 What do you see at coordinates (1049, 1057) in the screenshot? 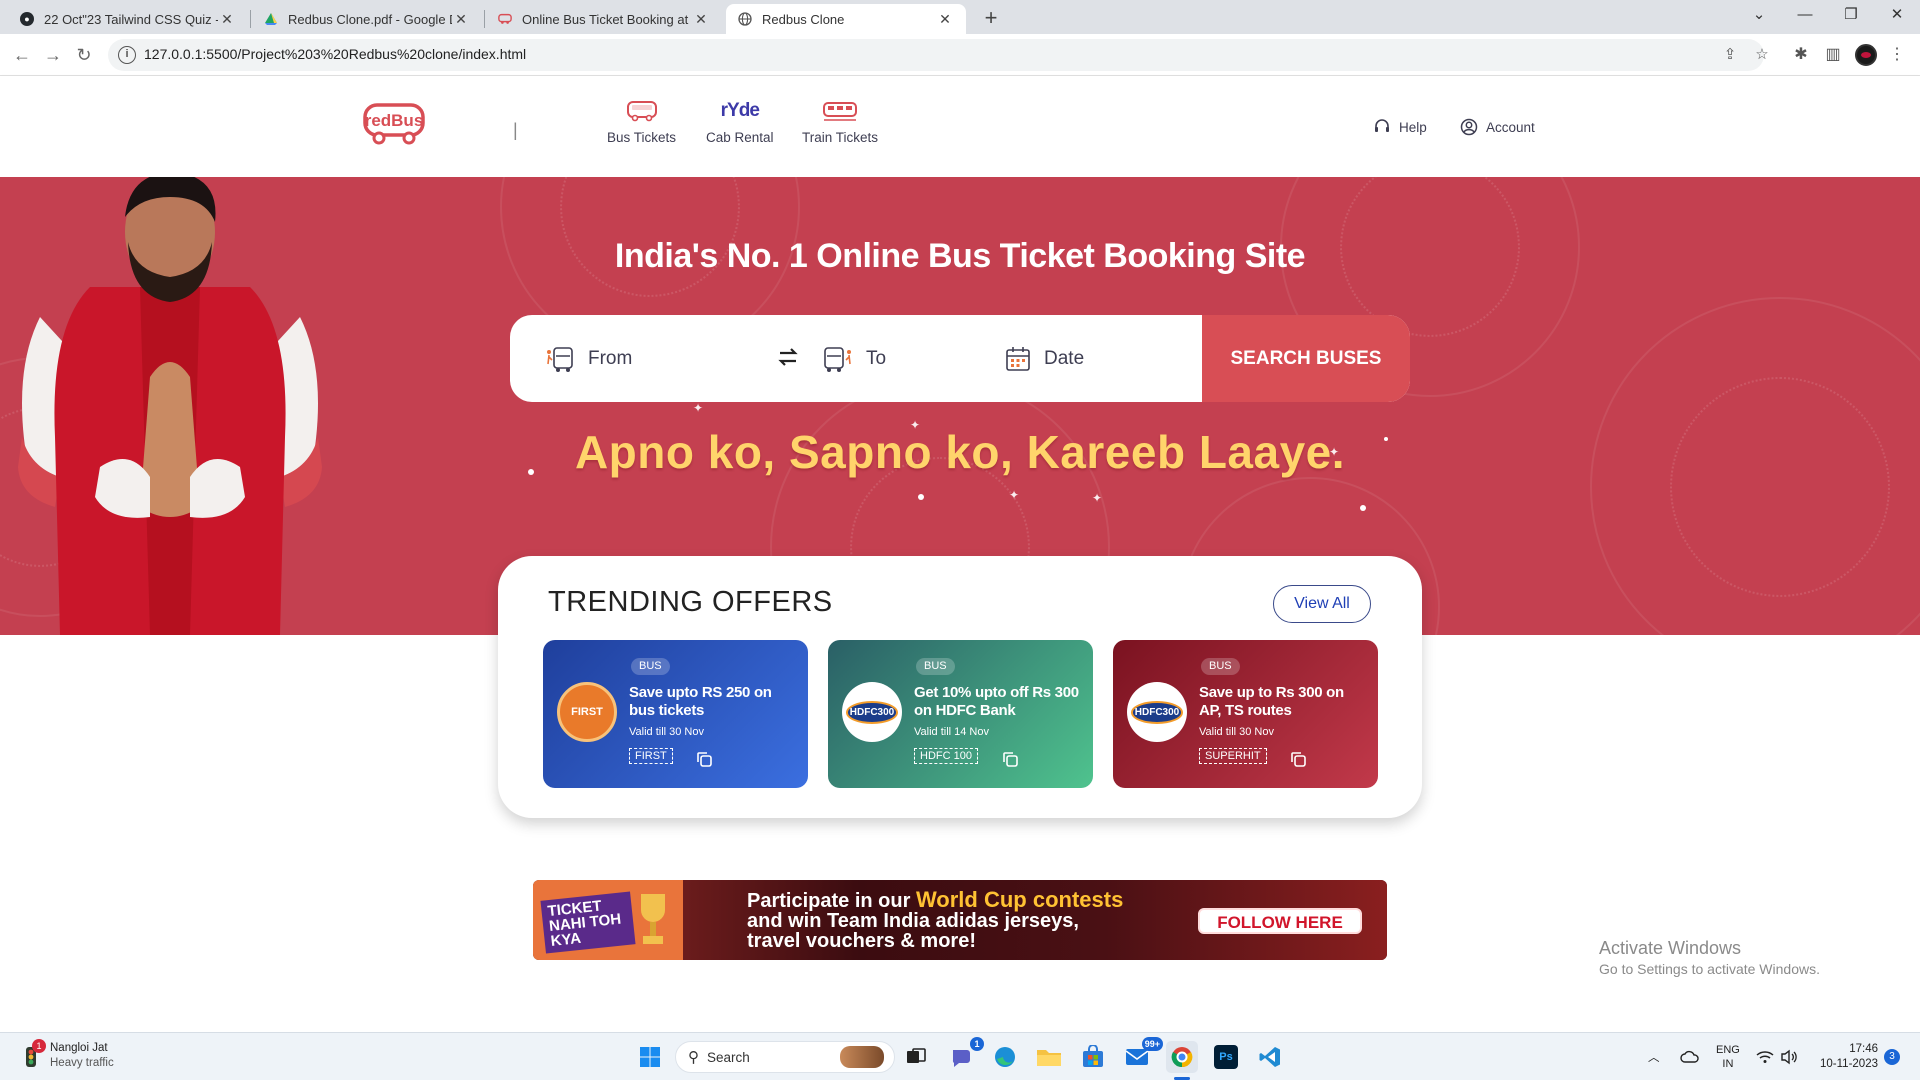
I see `file-explorer-icon` at bounding box center [1049, 1057].